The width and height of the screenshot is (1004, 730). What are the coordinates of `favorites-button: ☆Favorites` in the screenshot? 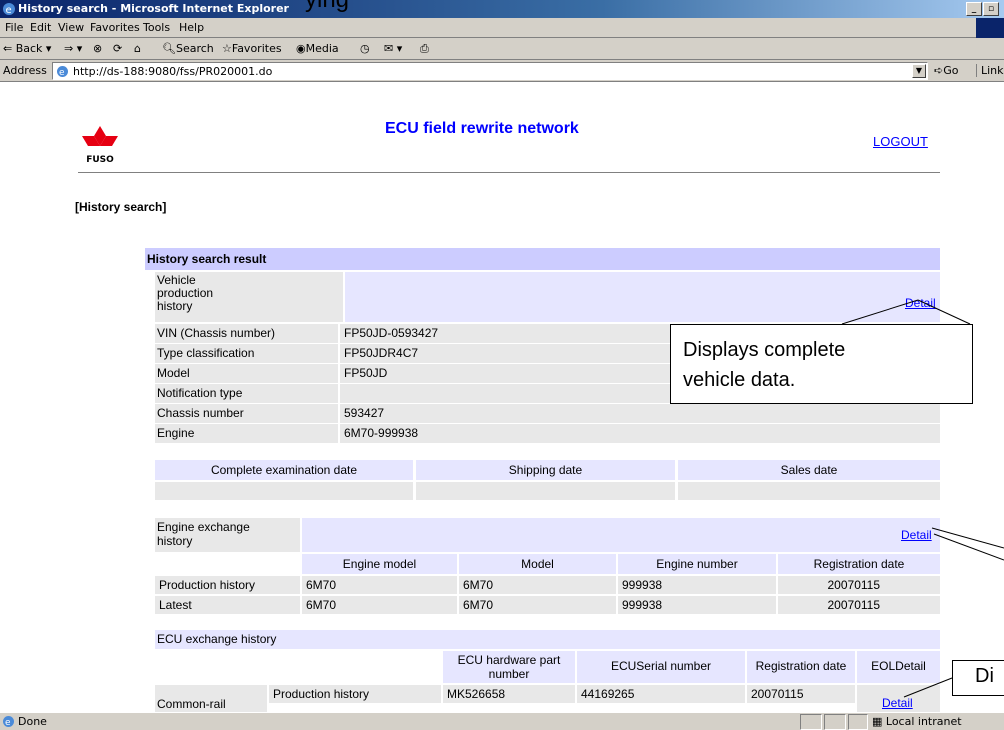 It's located at (252, 48).